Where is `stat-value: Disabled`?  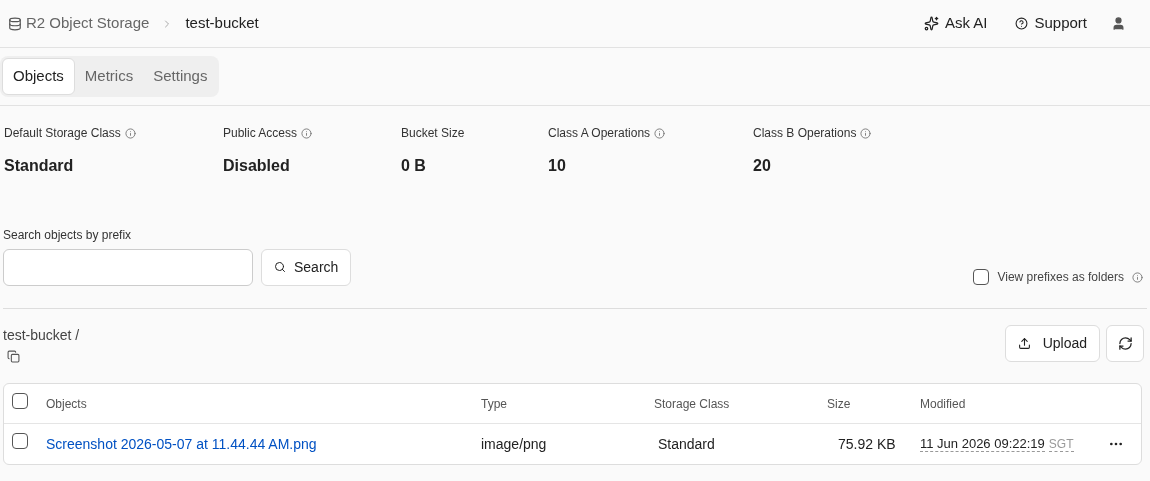
stat-value: Disabled is located at coordinates (257, 166).